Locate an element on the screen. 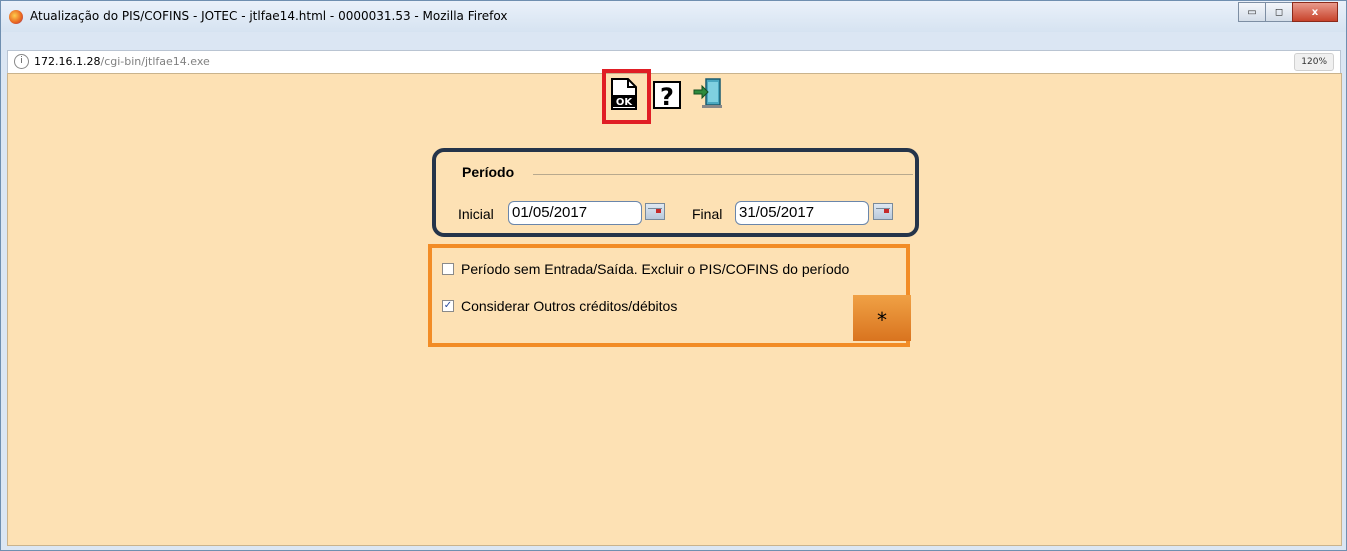 Image resolution: width=1347 pixels, height=551 pixels. inicial-date-input: 01/05/2017 is located at coordinates (575, 213).